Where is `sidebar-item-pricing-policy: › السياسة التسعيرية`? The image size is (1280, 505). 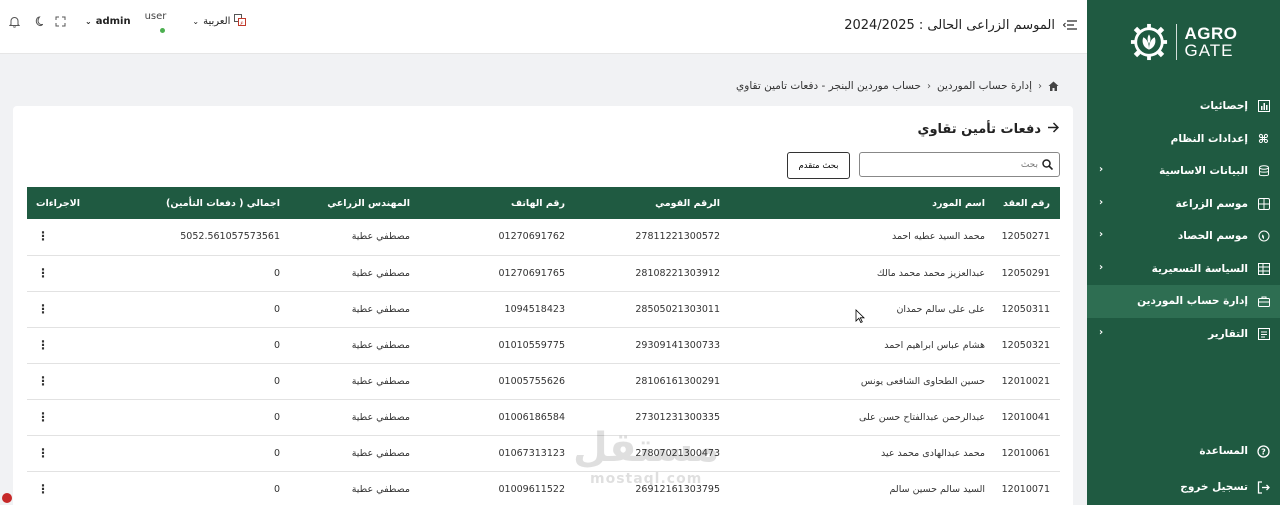
sidebar-item-pricing-policy: › السياسة التسعيرية is located at coordinates (1183, 269).